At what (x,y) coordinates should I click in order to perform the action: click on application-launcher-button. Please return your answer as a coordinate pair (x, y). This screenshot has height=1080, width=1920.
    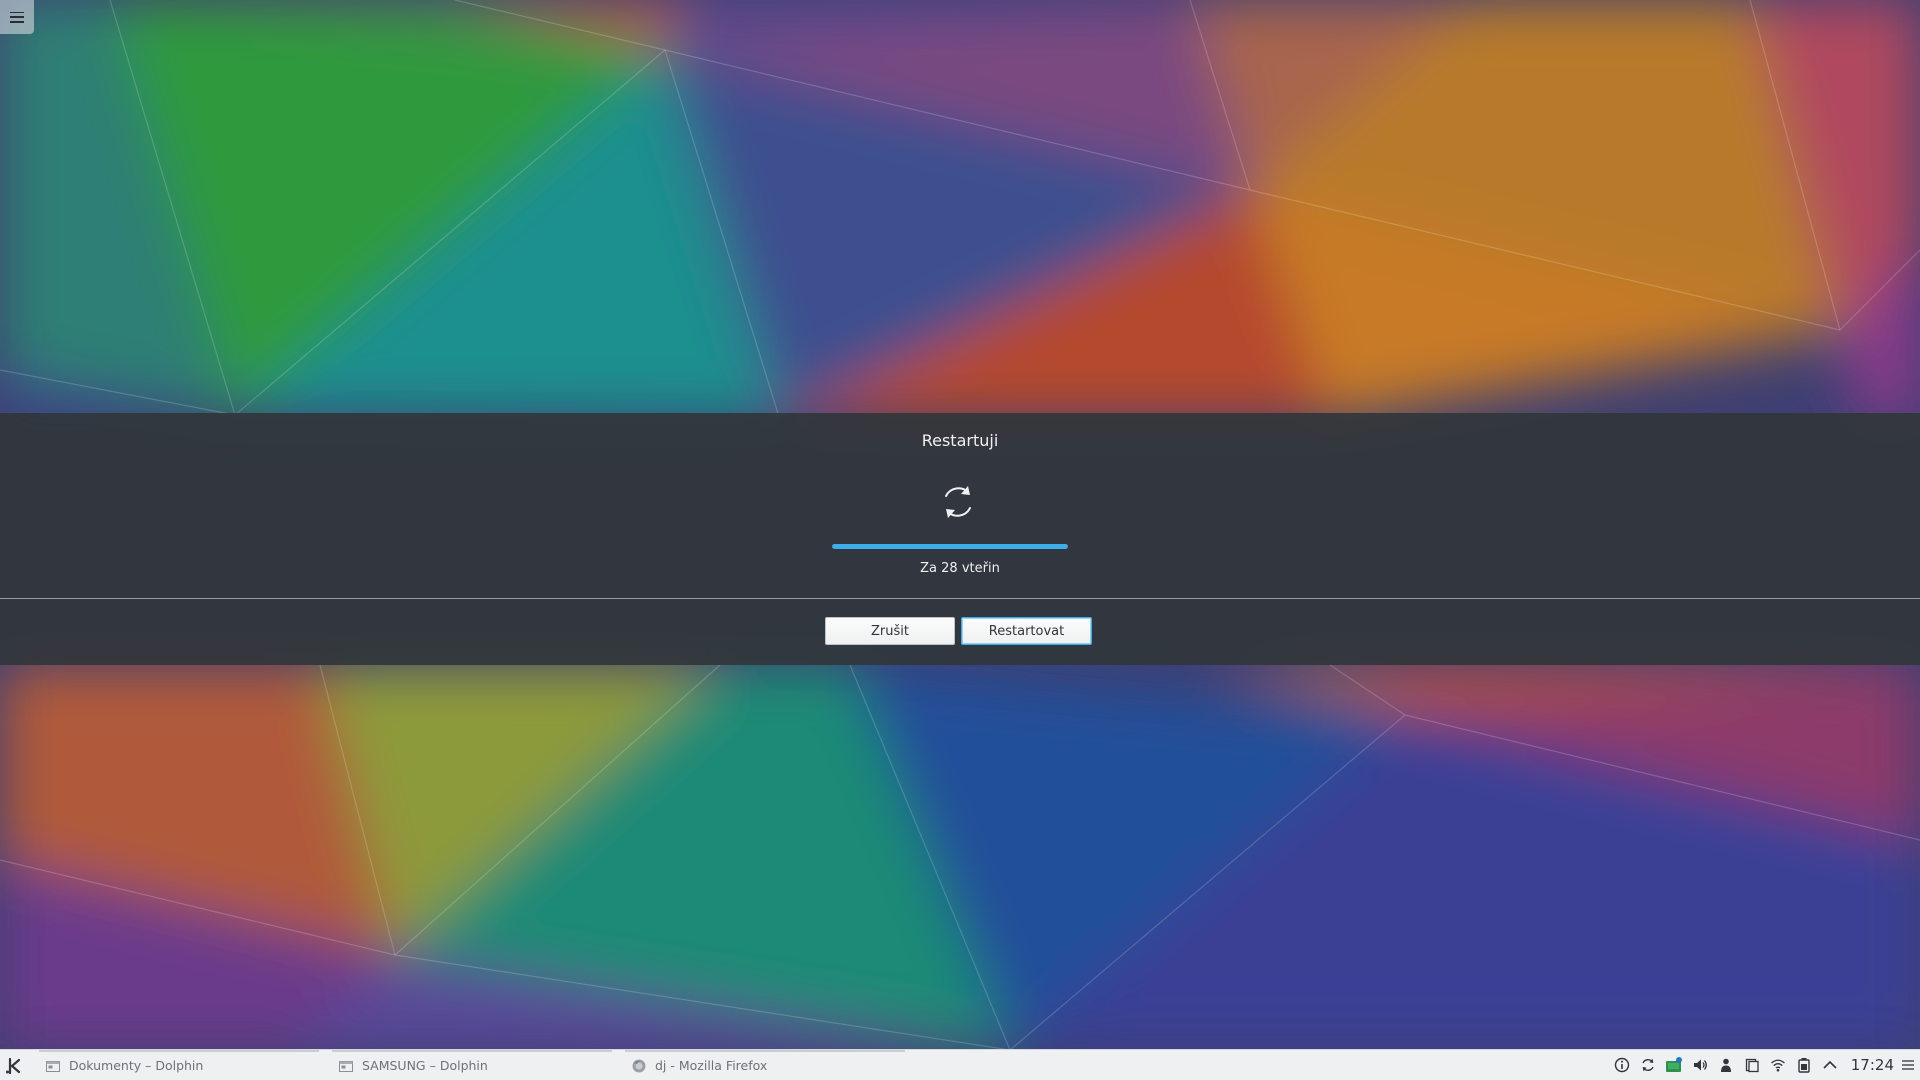
    Looking at the image, I should click on (14, 1066).